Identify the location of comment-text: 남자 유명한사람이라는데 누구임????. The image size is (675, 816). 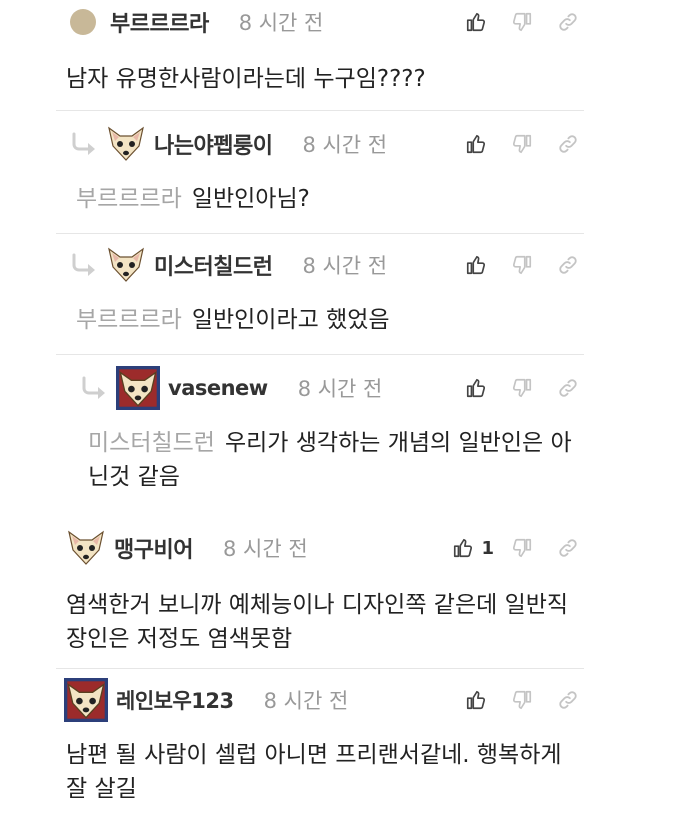
(326, 79).